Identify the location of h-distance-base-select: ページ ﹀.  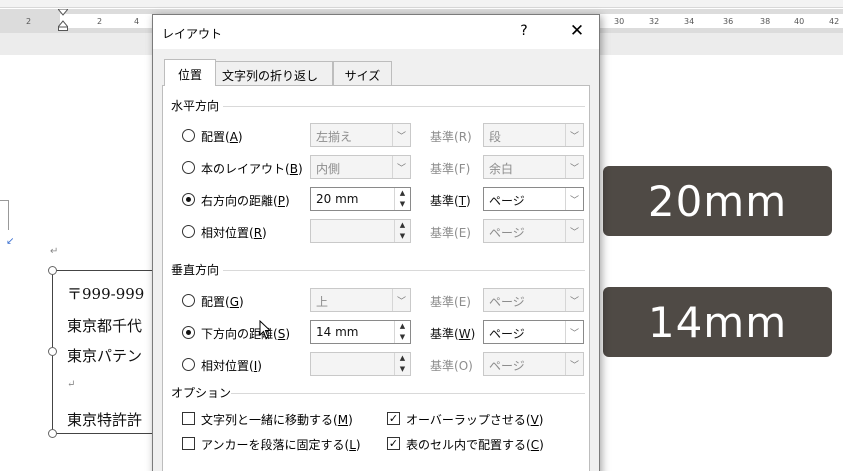
(533, 199).